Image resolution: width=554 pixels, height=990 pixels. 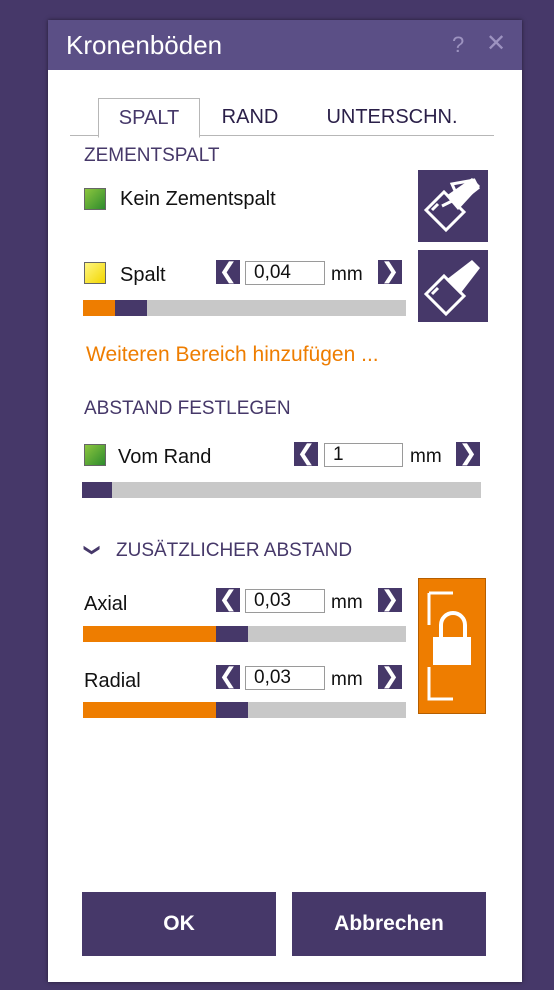 I want to click on link-lock-button, so click(x=452, y=646).